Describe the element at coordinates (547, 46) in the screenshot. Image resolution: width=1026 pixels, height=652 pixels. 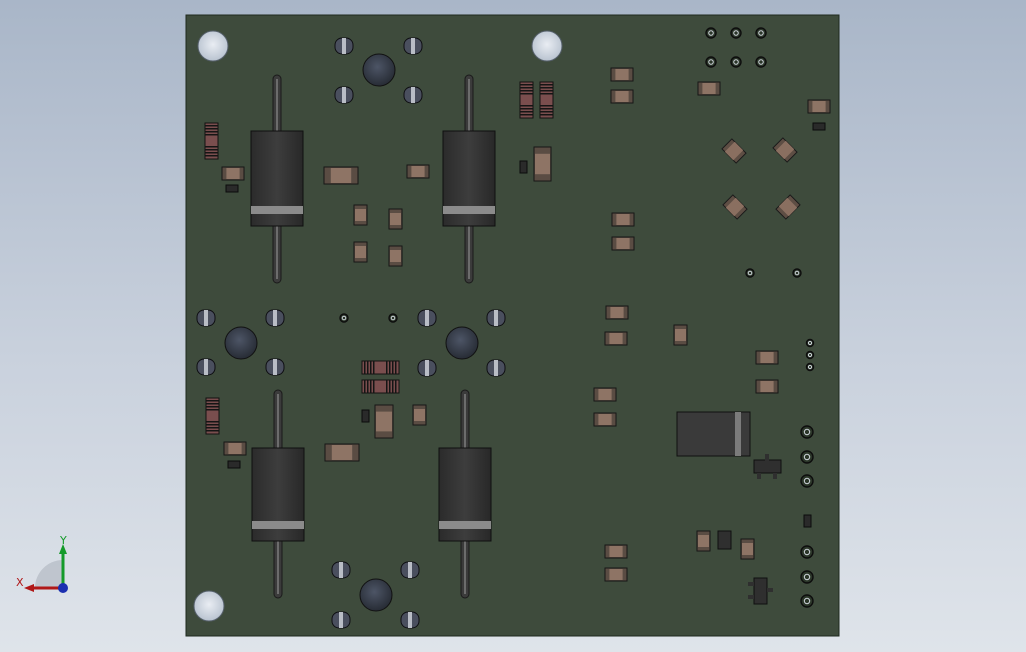
I see `mounting-hole-tr` at that location.